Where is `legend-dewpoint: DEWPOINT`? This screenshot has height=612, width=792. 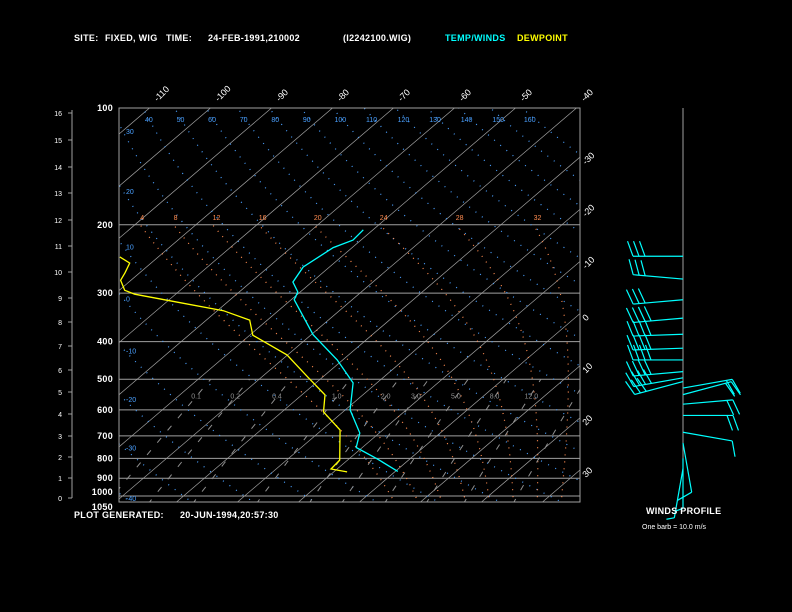
legend-dewpoint: DEWPOINT is located at coordinates (542, 38).